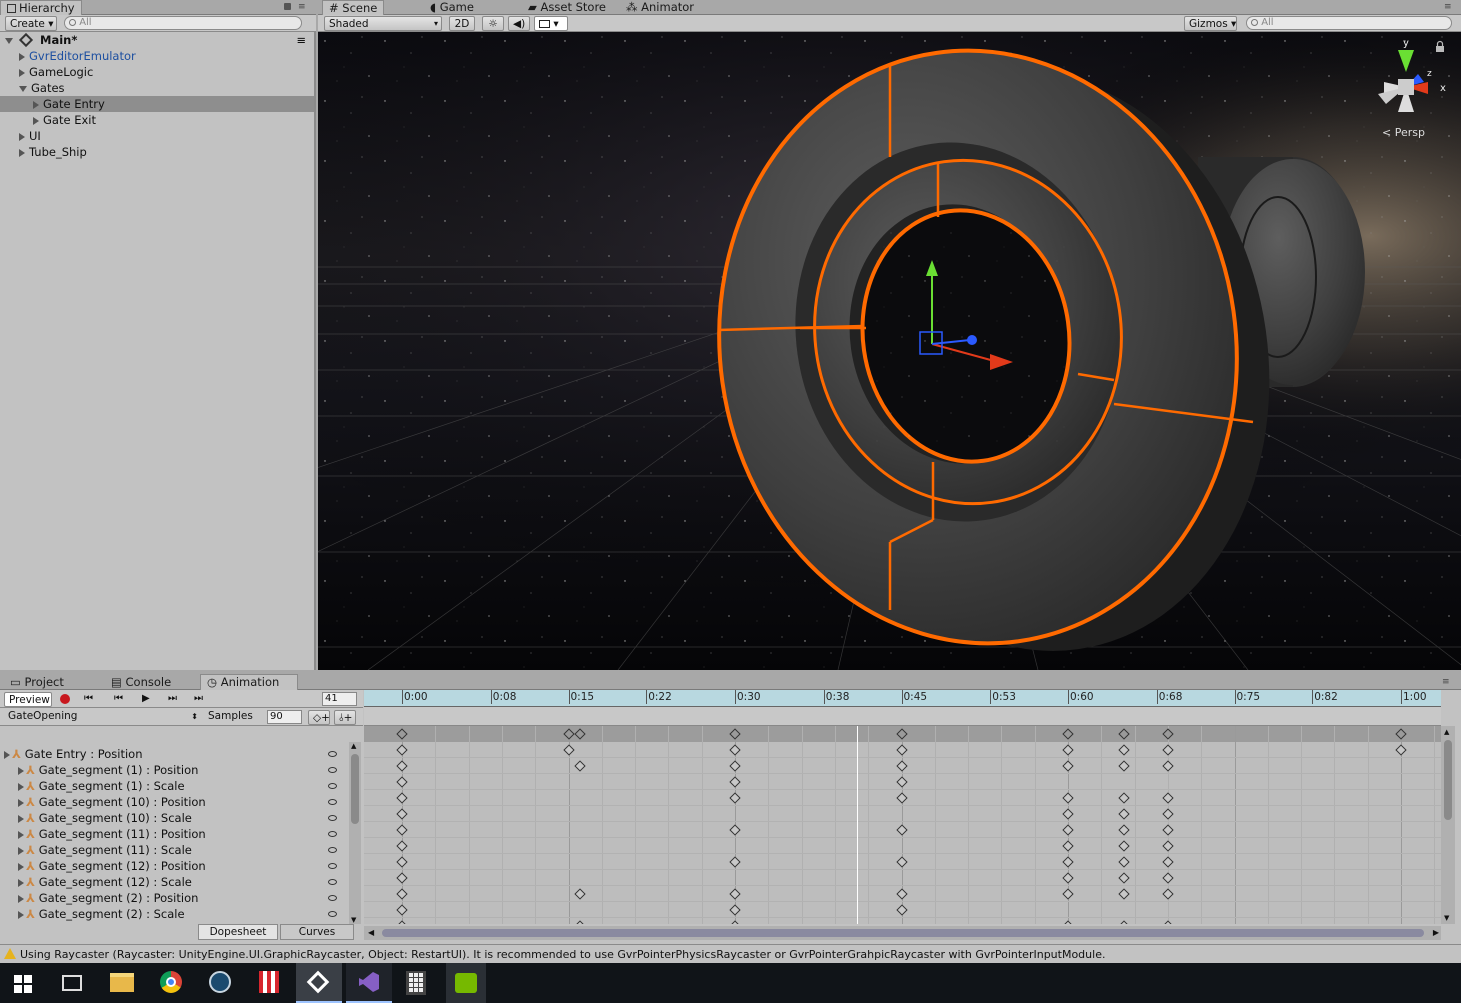 This screenshot has width=1461, height=1003. I want to click on hierarchy-item: Gate Entry, so click(157, 104).